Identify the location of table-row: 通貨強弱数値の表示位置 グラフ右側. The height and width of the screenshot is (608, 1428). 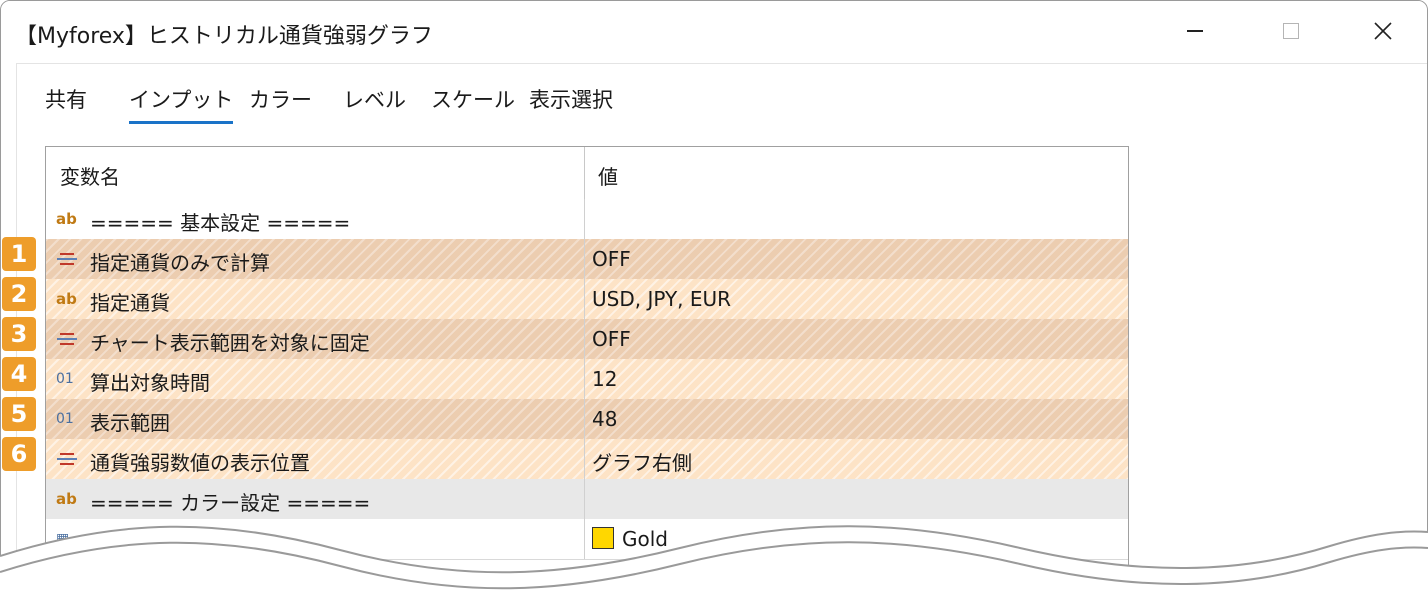
(587, 459).